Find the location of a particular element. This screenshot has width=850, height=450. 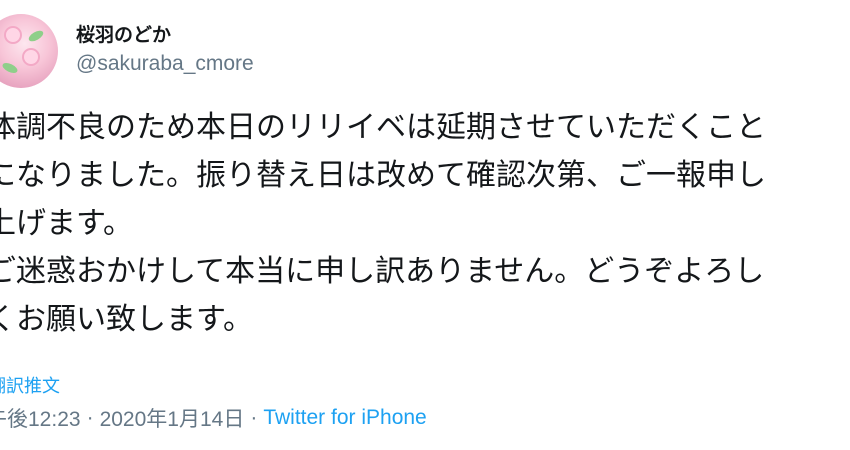

display-name: 桜羽のどか is located at coordinates (165, 35).